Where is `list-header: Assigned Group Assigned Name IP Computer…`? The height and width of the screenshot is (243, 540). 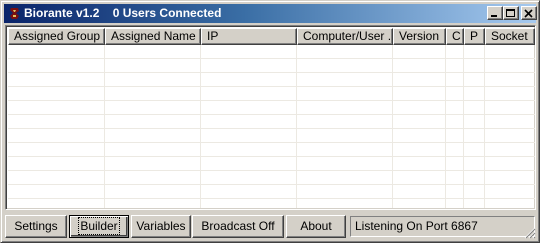
list-header: Assigned Group Assigned Name IP Computer… is located at coordinates (271, 36).